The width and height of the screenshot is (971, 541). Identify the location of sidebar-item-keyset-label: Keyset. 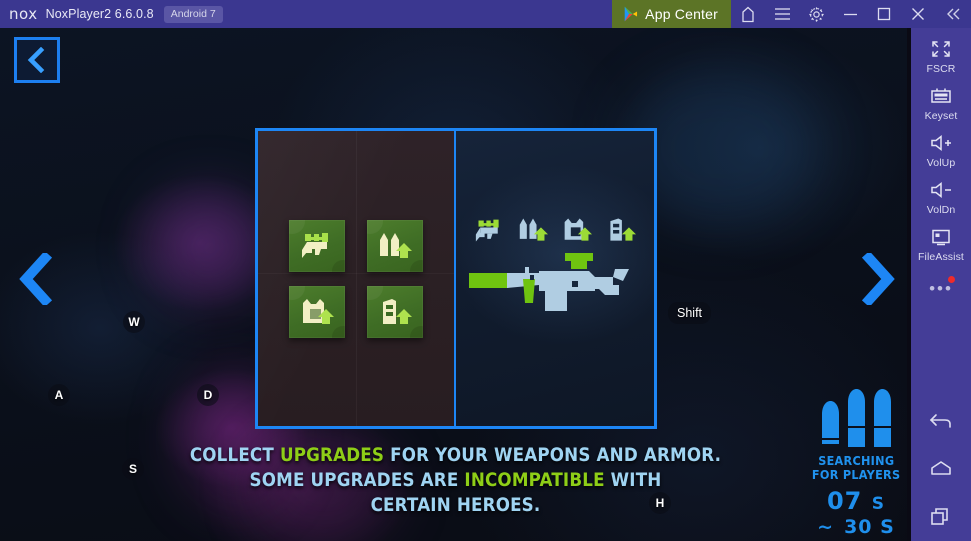
(941, 116).